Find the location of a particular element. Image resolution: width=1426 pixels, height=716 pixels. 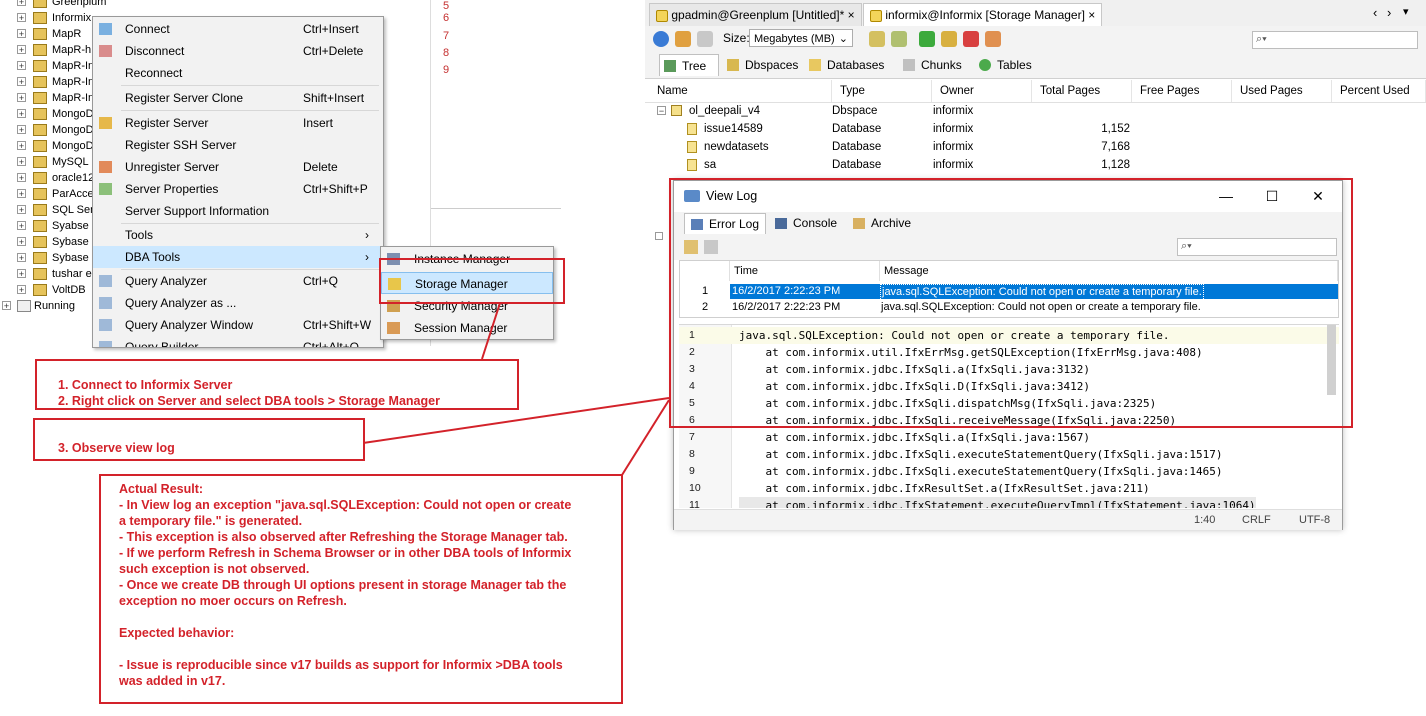

annotation-step-3: 3. Observe view log is located at coordinates (199, 439).